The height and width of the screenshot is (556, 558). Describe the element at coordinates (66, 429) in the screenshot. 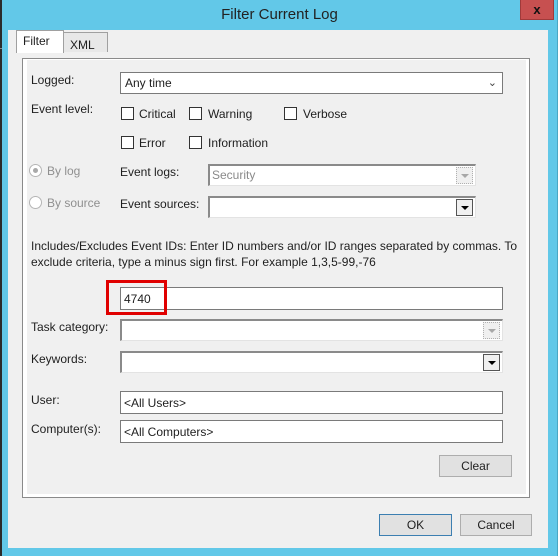

I see `computers-label: Computer(s):` at that location.